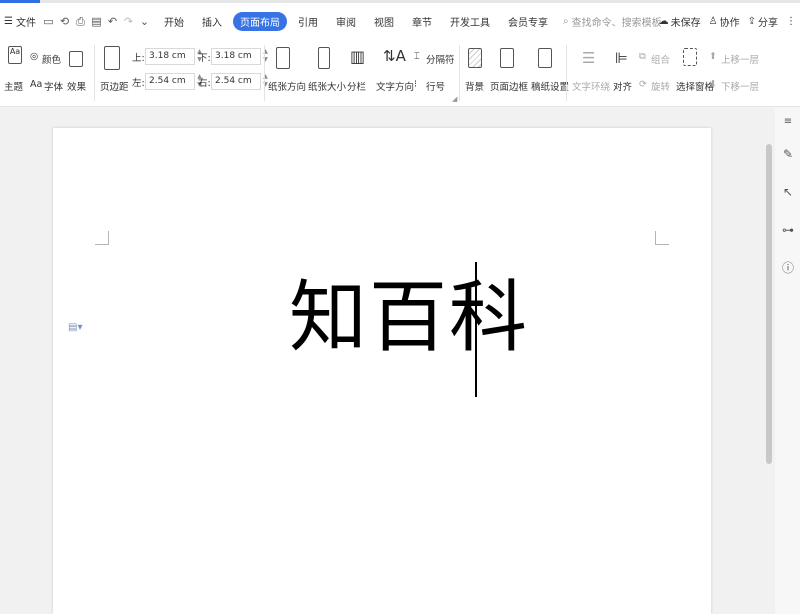  I want to click on tab-member: 会员专享, so click(528, 21).